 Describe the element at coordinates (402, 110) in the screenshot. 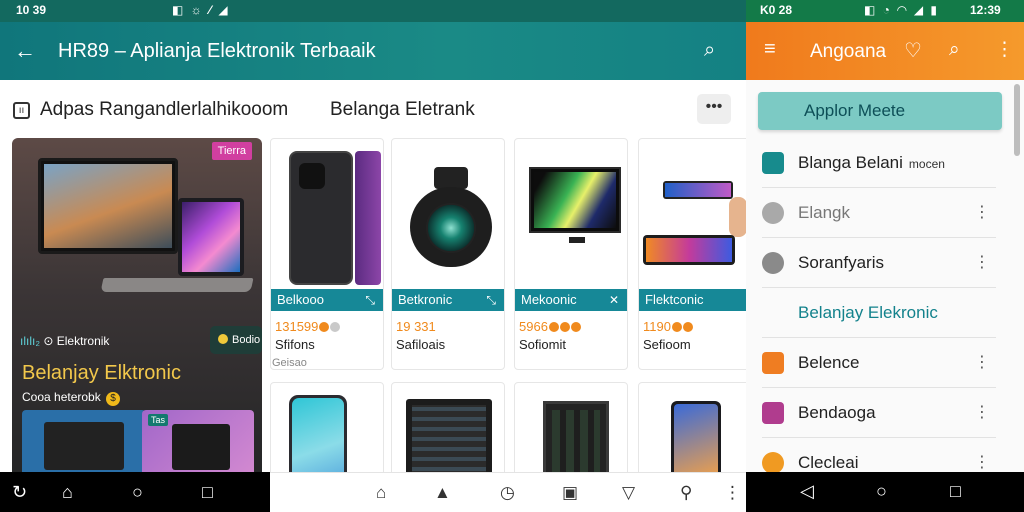

I see `section-subtitle: Belanga Eletrank` at that location.